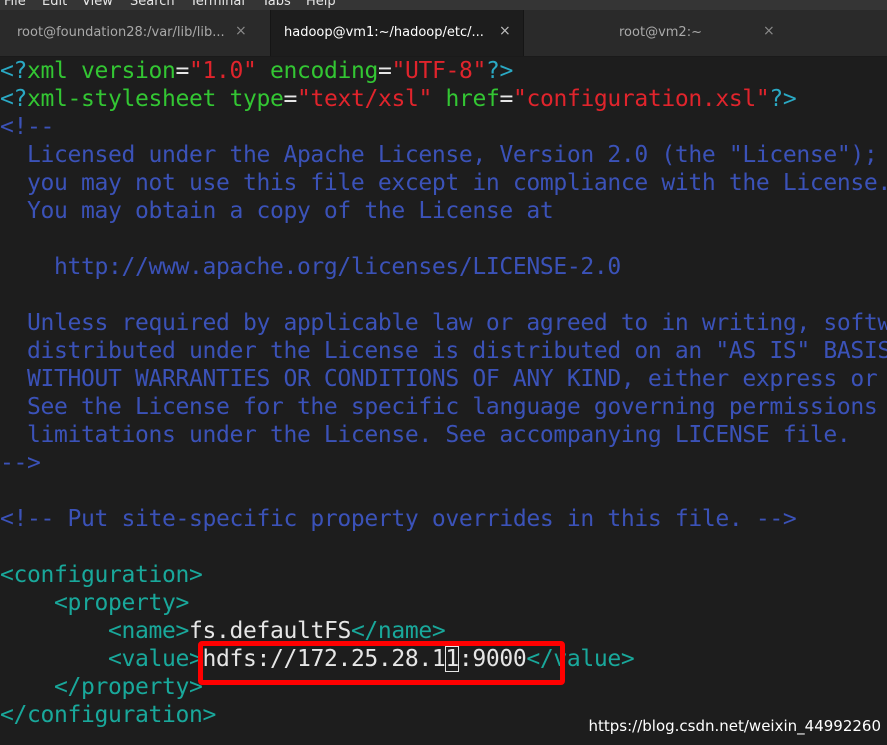 The image size is (887, 745). What do you see at coordinates (321, 5) in the screenshot?
I see `menu-help: Help` at bounding box center [321, 5].